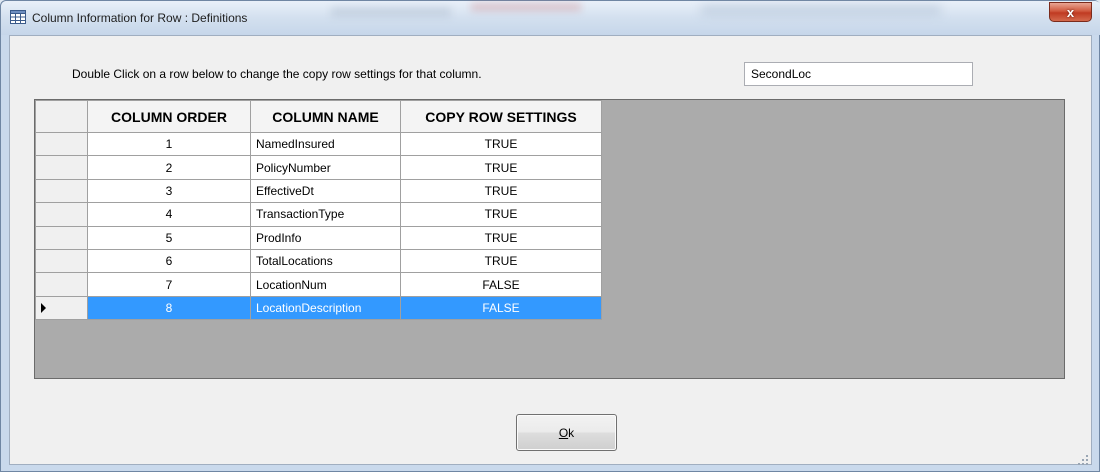  Describe the element at coordinates (325, 284) in the screenshot. I see `cell-column-name: LocationNum` at that location.